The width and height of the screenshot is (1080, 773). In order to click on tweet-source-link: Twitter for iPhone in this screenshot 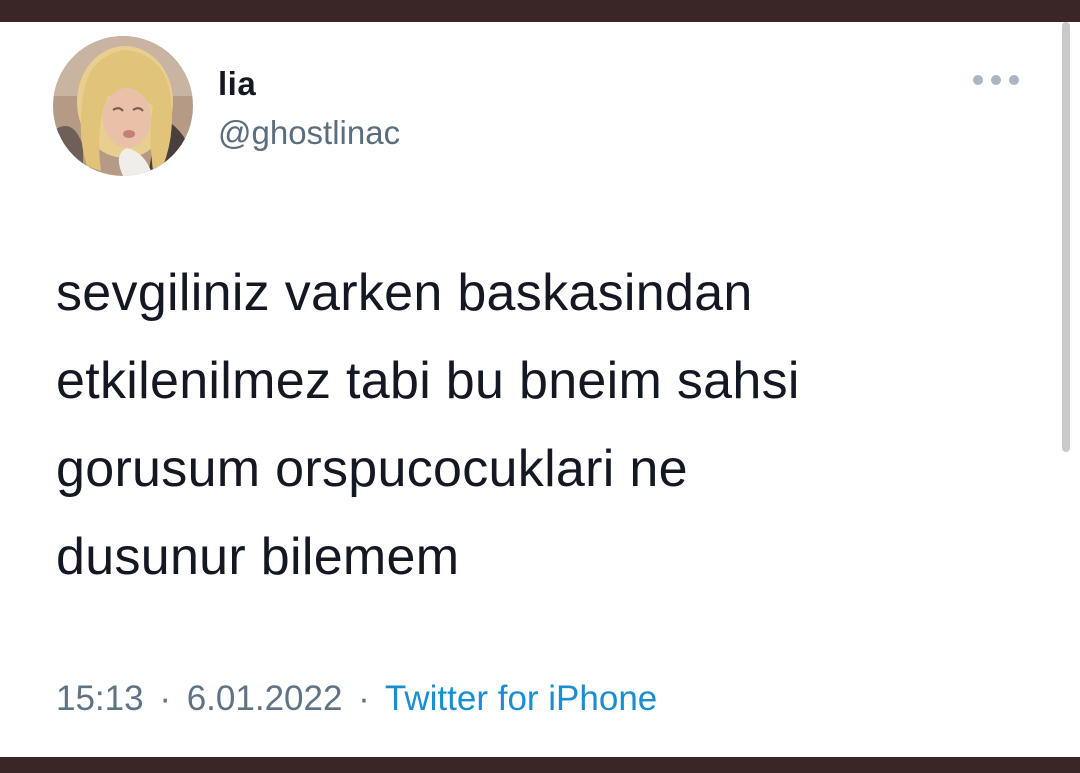, I will do `click(521, 698)`.